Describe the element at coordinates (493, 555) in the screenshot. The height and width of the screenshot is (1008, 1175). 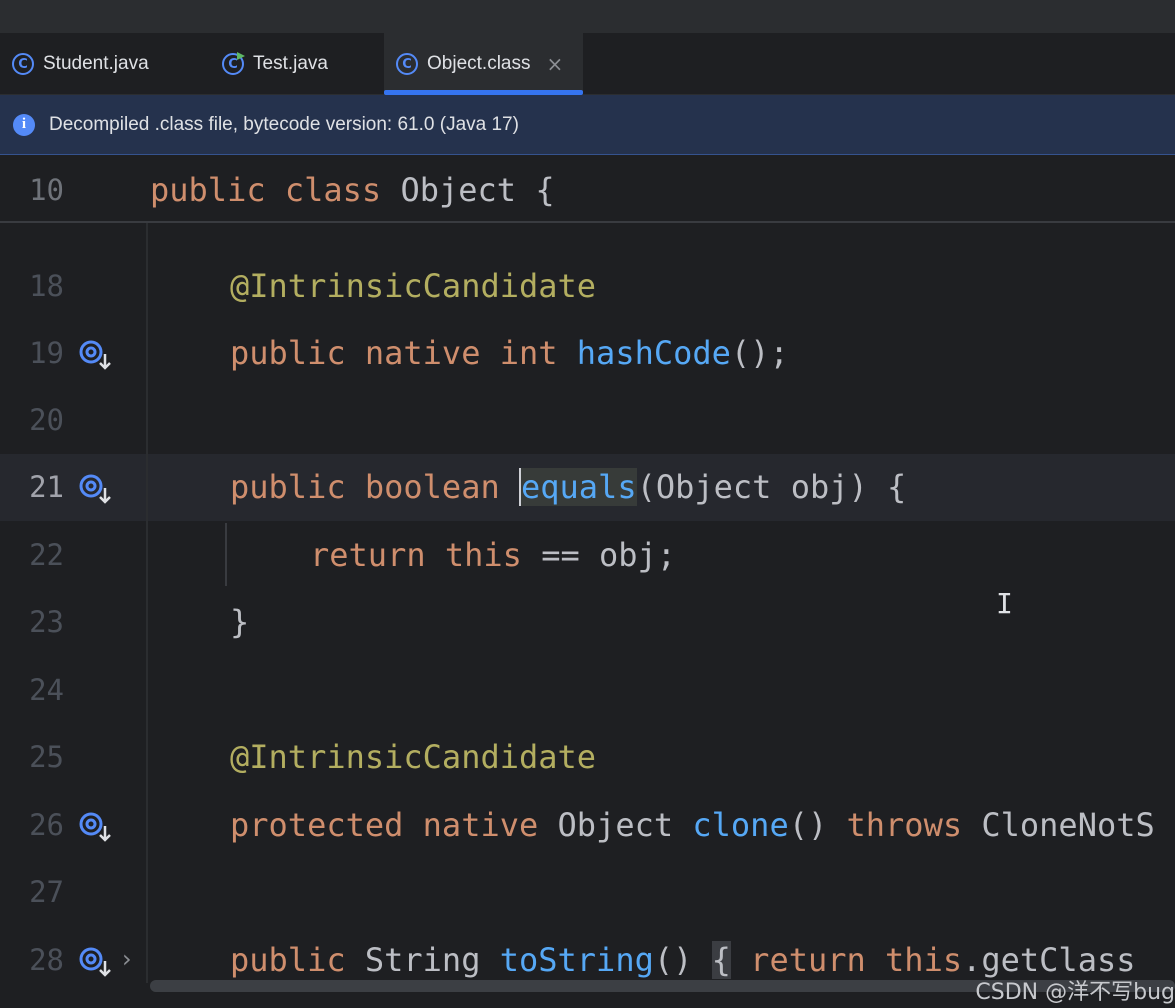
I see `code-line: return this == obj;` at that location.